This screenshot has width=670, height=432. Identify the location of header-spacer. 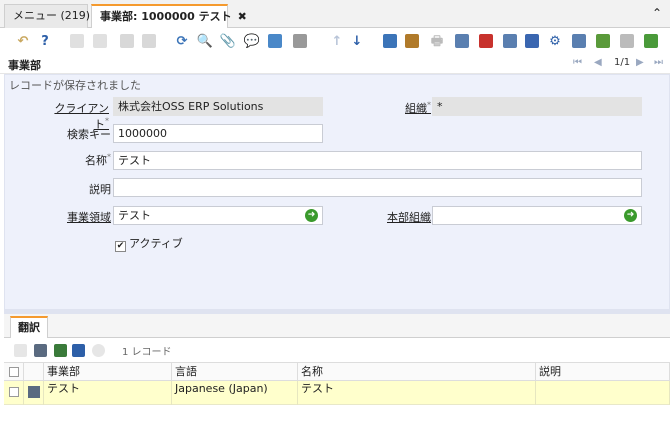
(34, 372).